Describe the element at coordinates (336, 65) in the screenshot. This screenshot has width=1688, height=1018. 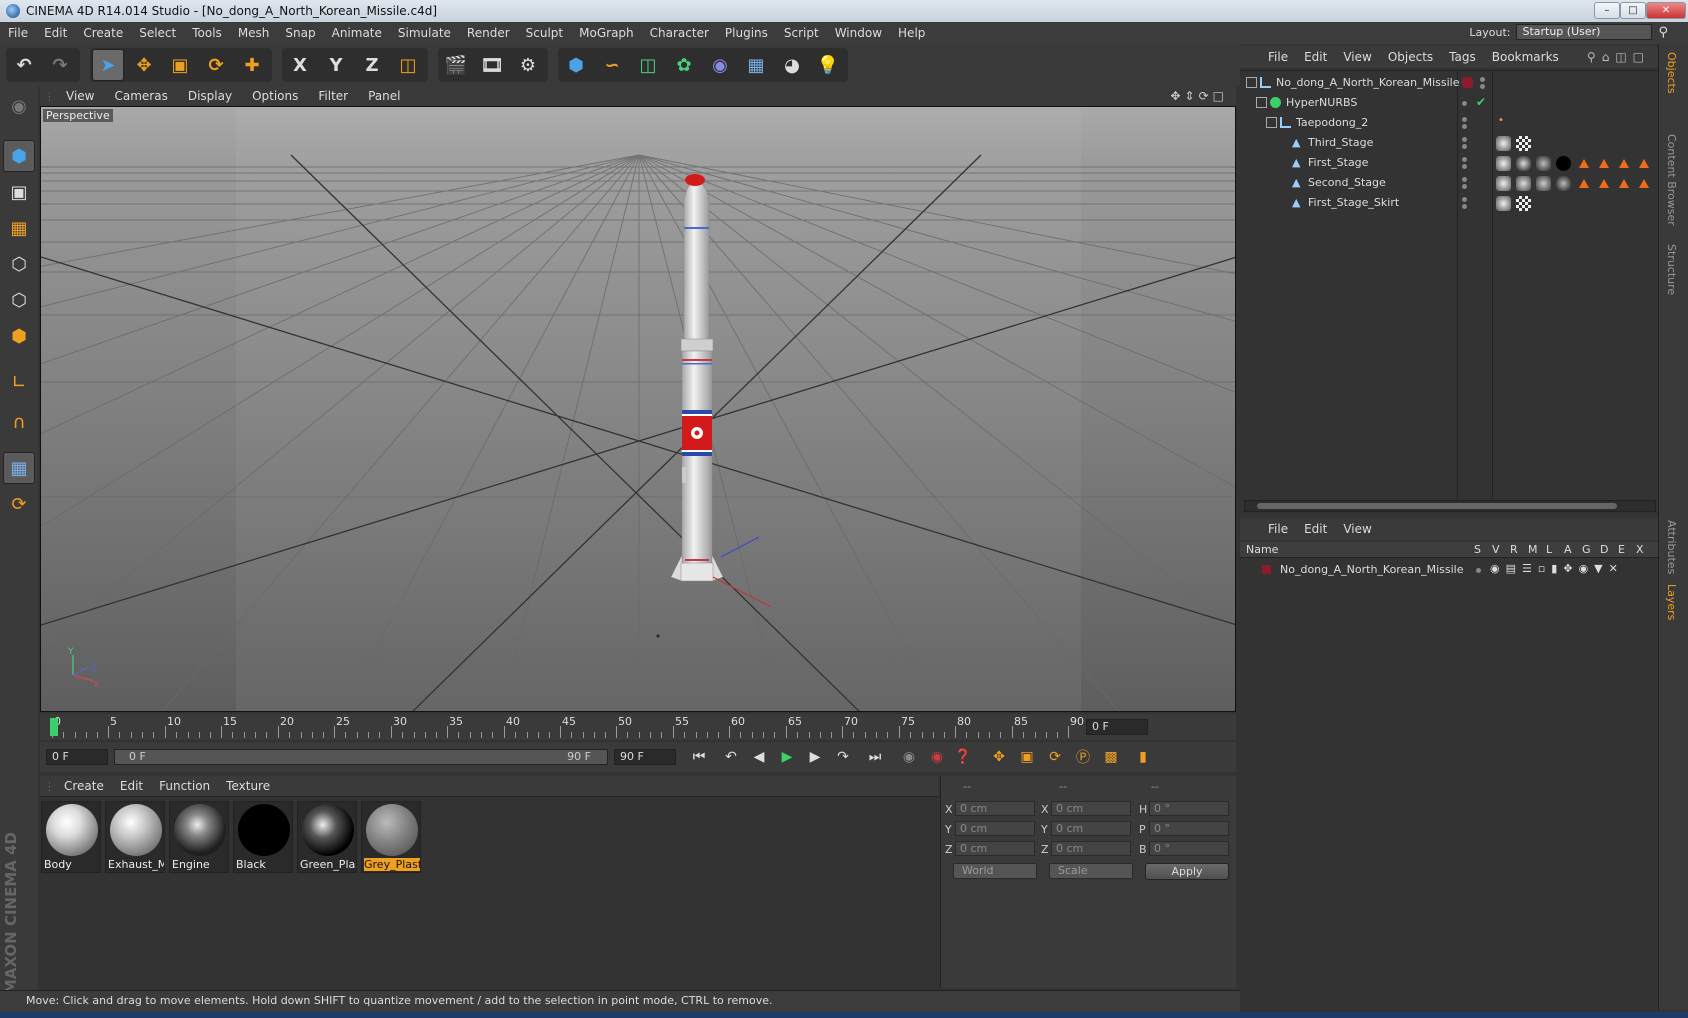
I see `y-axis-lock-icon: Y` at that location.